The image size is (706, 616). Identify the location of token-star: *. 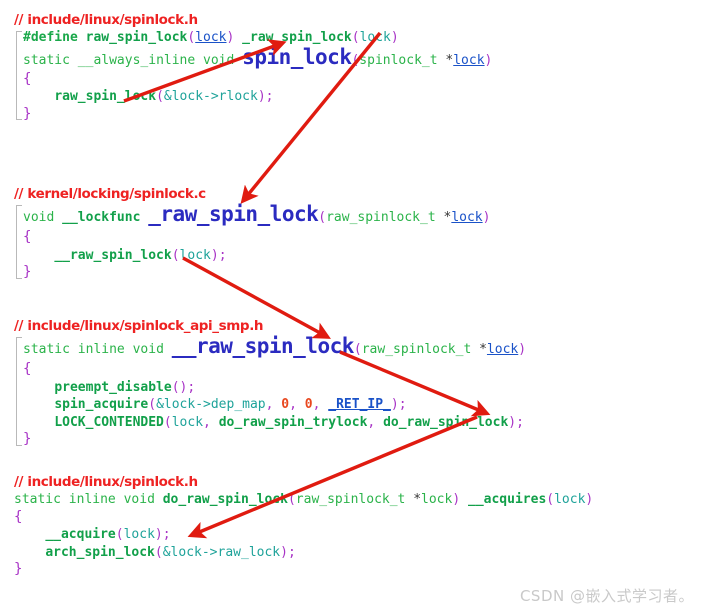
(483, 349).